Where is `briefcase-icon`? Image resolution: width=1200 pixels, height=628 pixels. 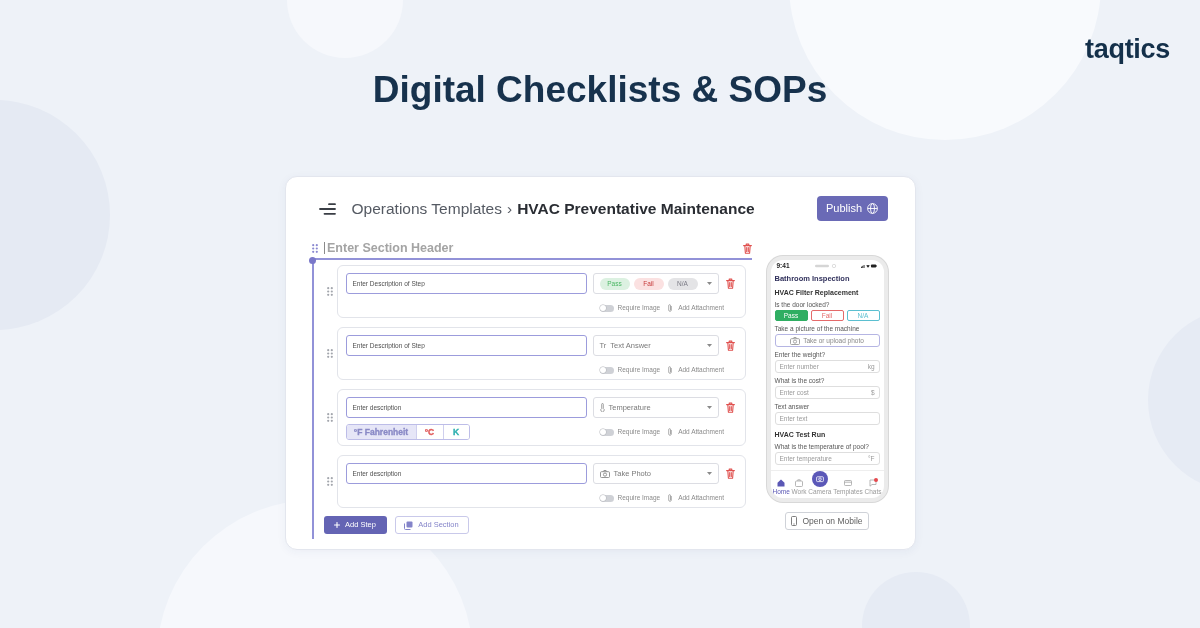
briefcase-icon is located at coordinates (799, 483).